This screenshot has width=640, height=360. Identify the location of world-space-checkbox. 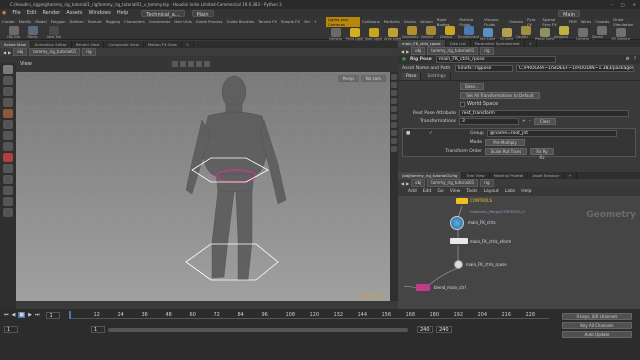
(462, 104).